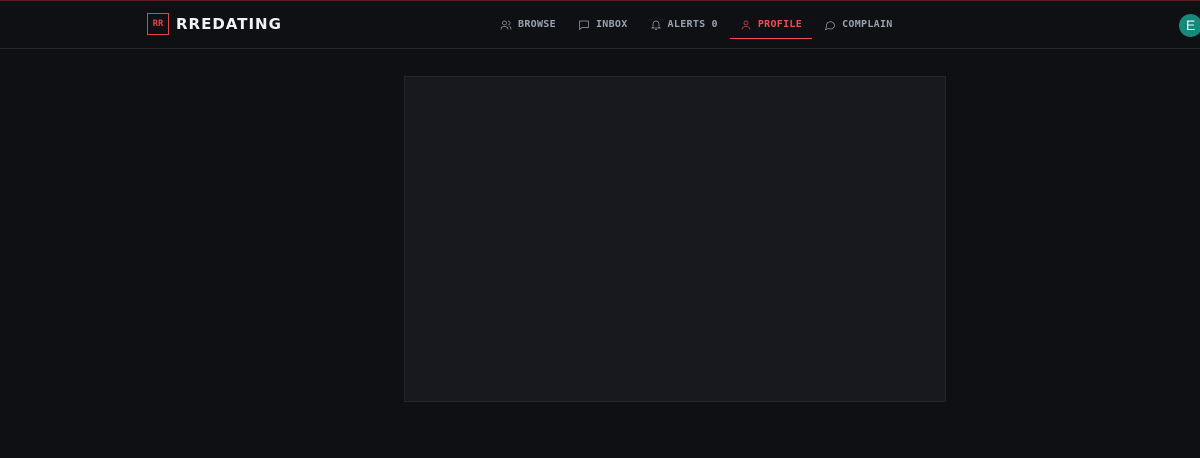 This screenshot has height=458, width=1200. I want to click on nav-item-profile: PROFILE, so click(771, 24).